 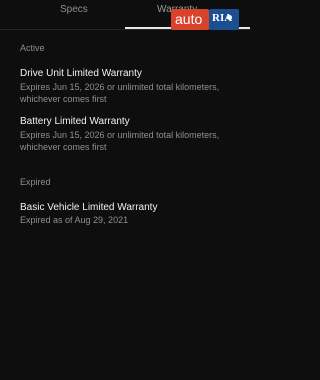 I want to click on watermark-auto-block: auto, so click(x=190, y=19).